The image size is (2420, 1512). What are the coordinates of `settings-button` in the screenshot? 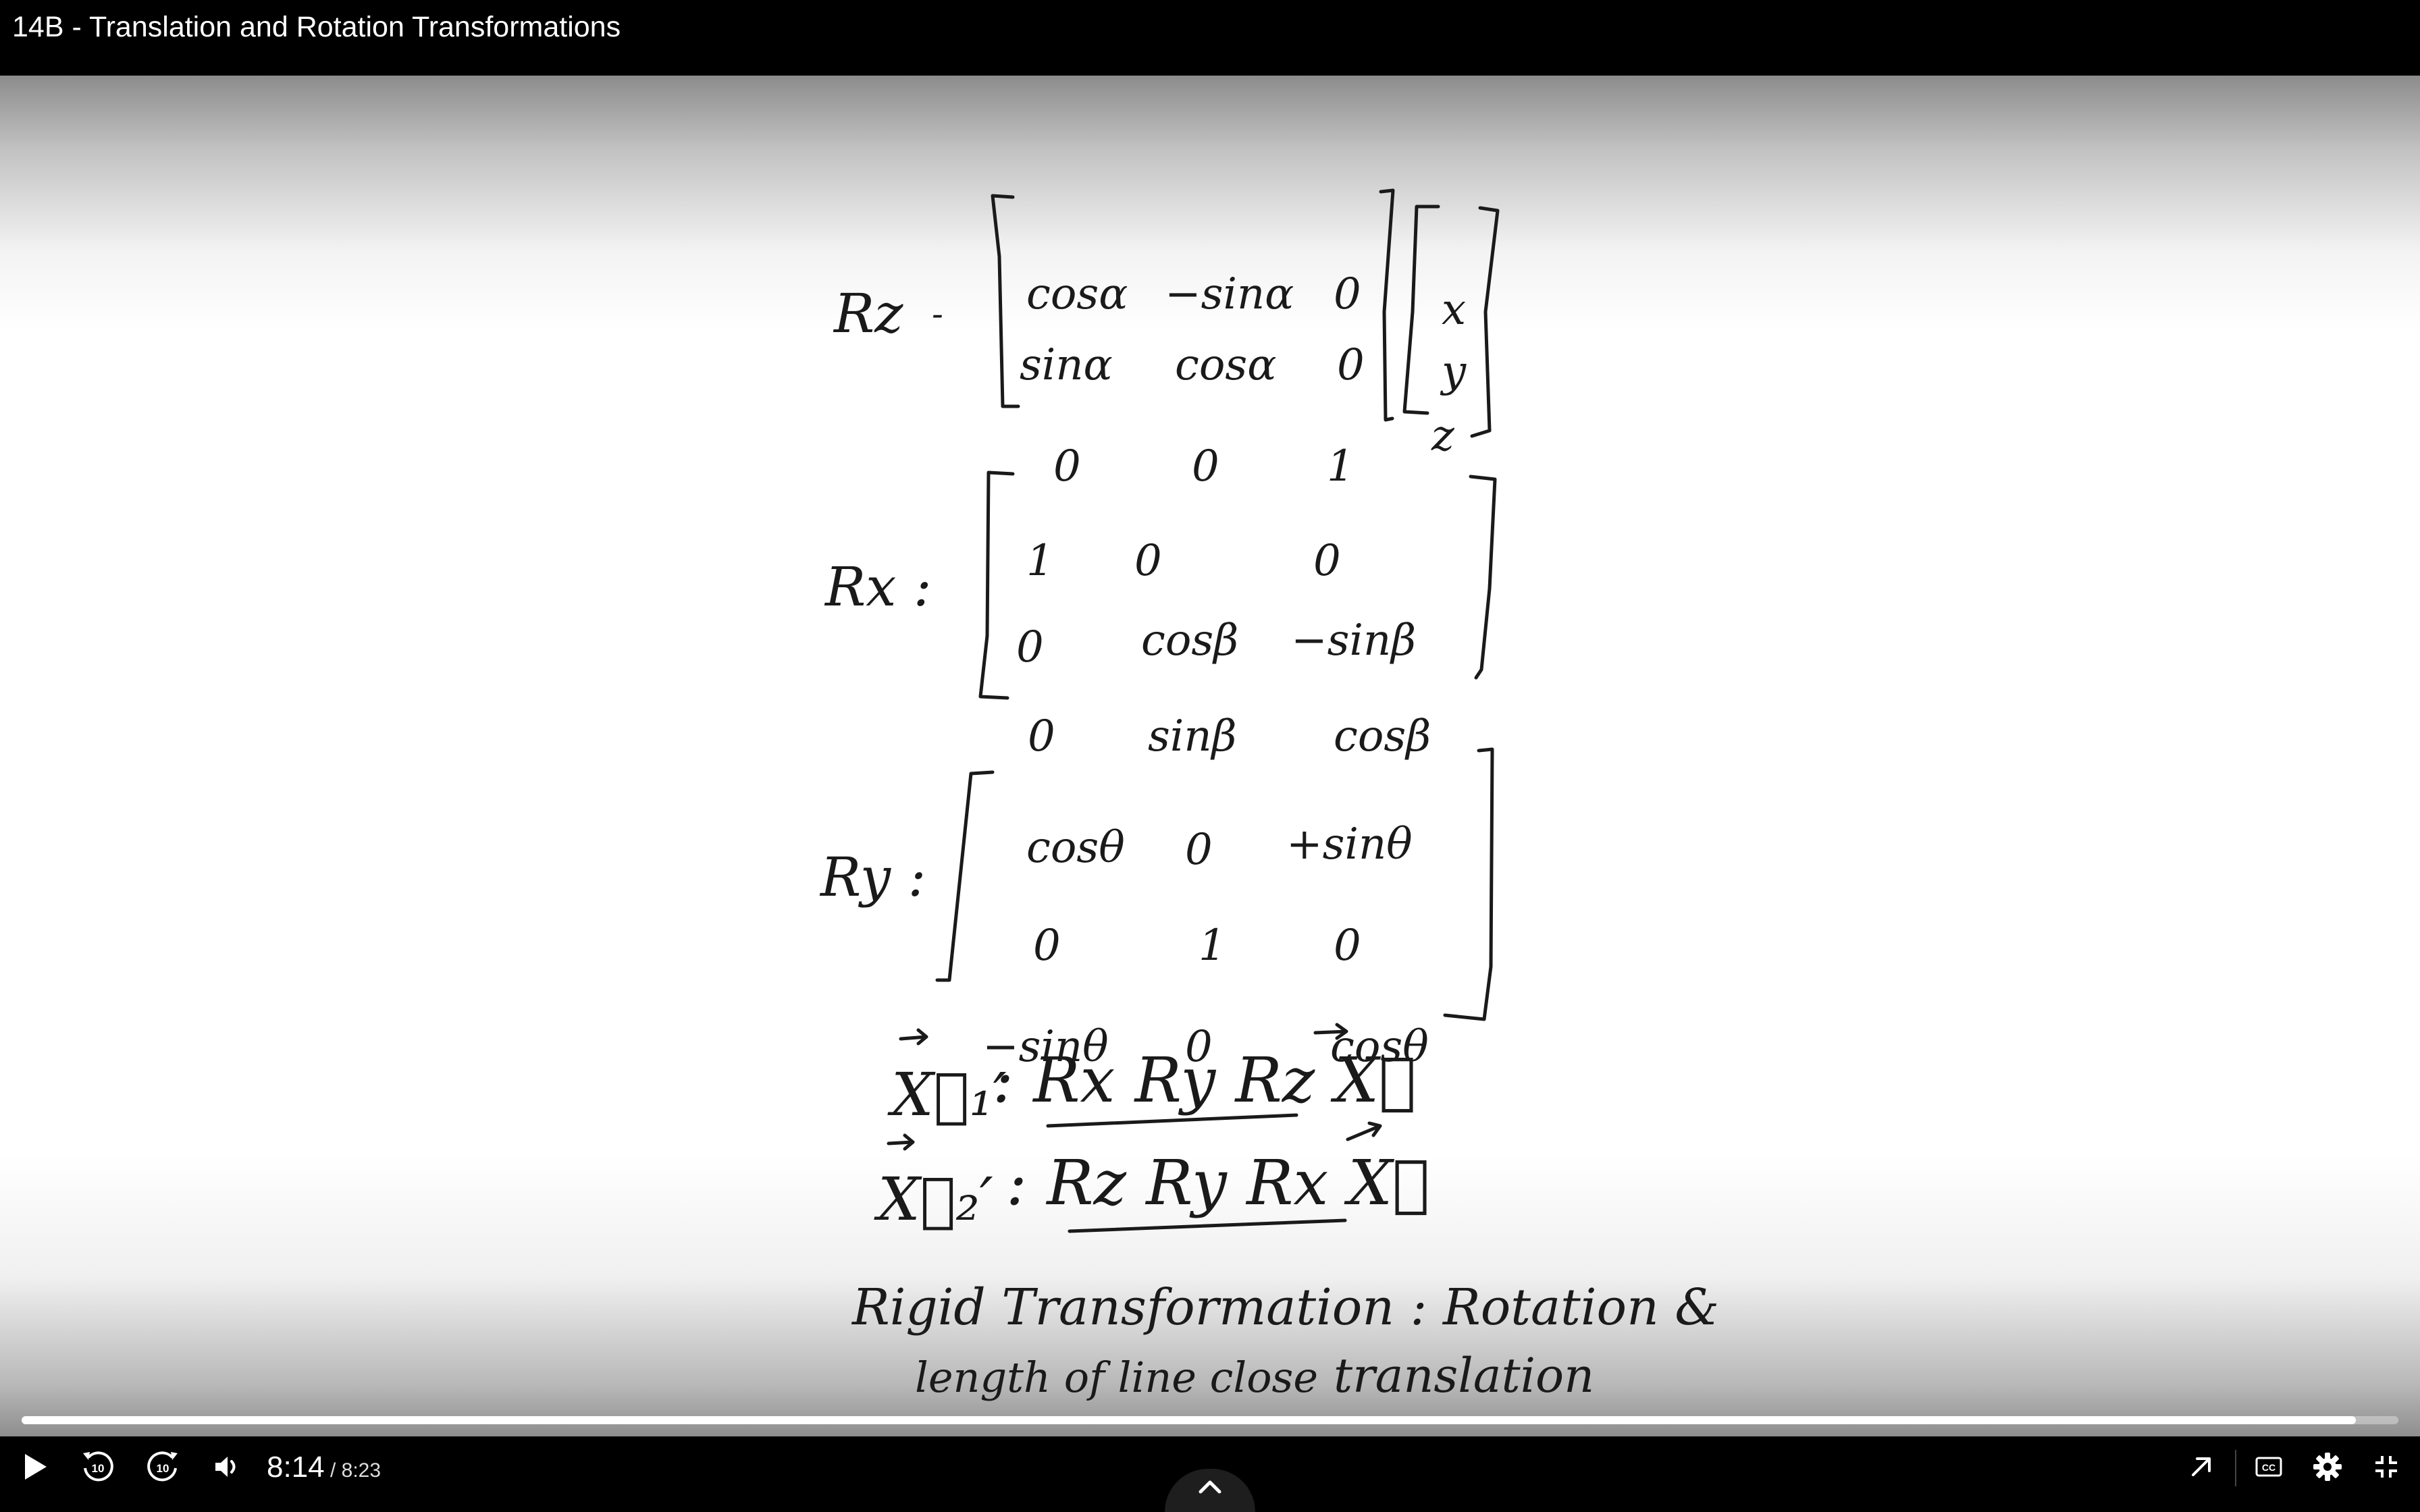 It's located at (2327, 1466).